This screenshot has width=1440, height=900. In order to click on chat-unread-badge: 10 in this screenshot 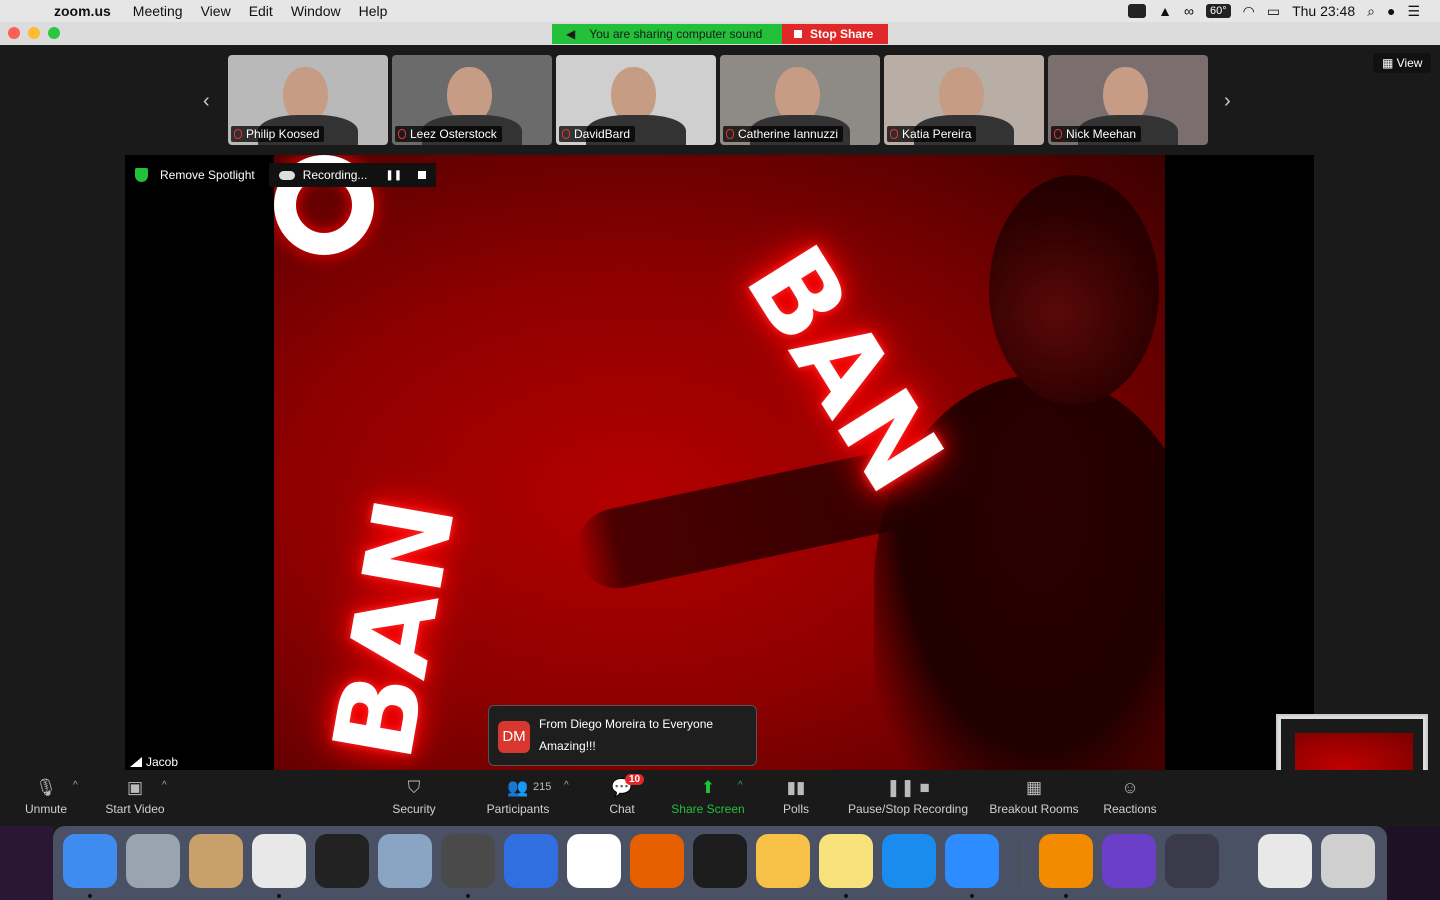, I will do `click(635, 779)`.